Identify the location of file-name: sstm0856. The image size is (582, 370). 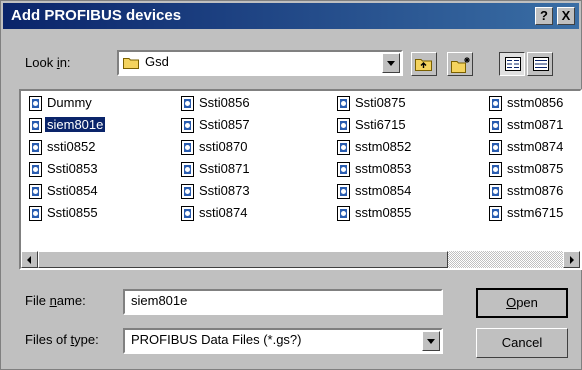
(535, 102).